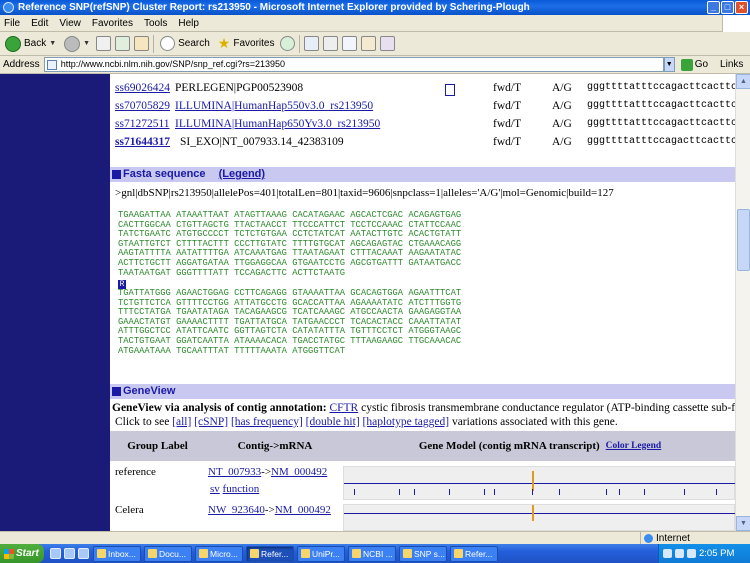 This screenshot has height=563, width=750. I want to click on mail-button, so click(312, 43).